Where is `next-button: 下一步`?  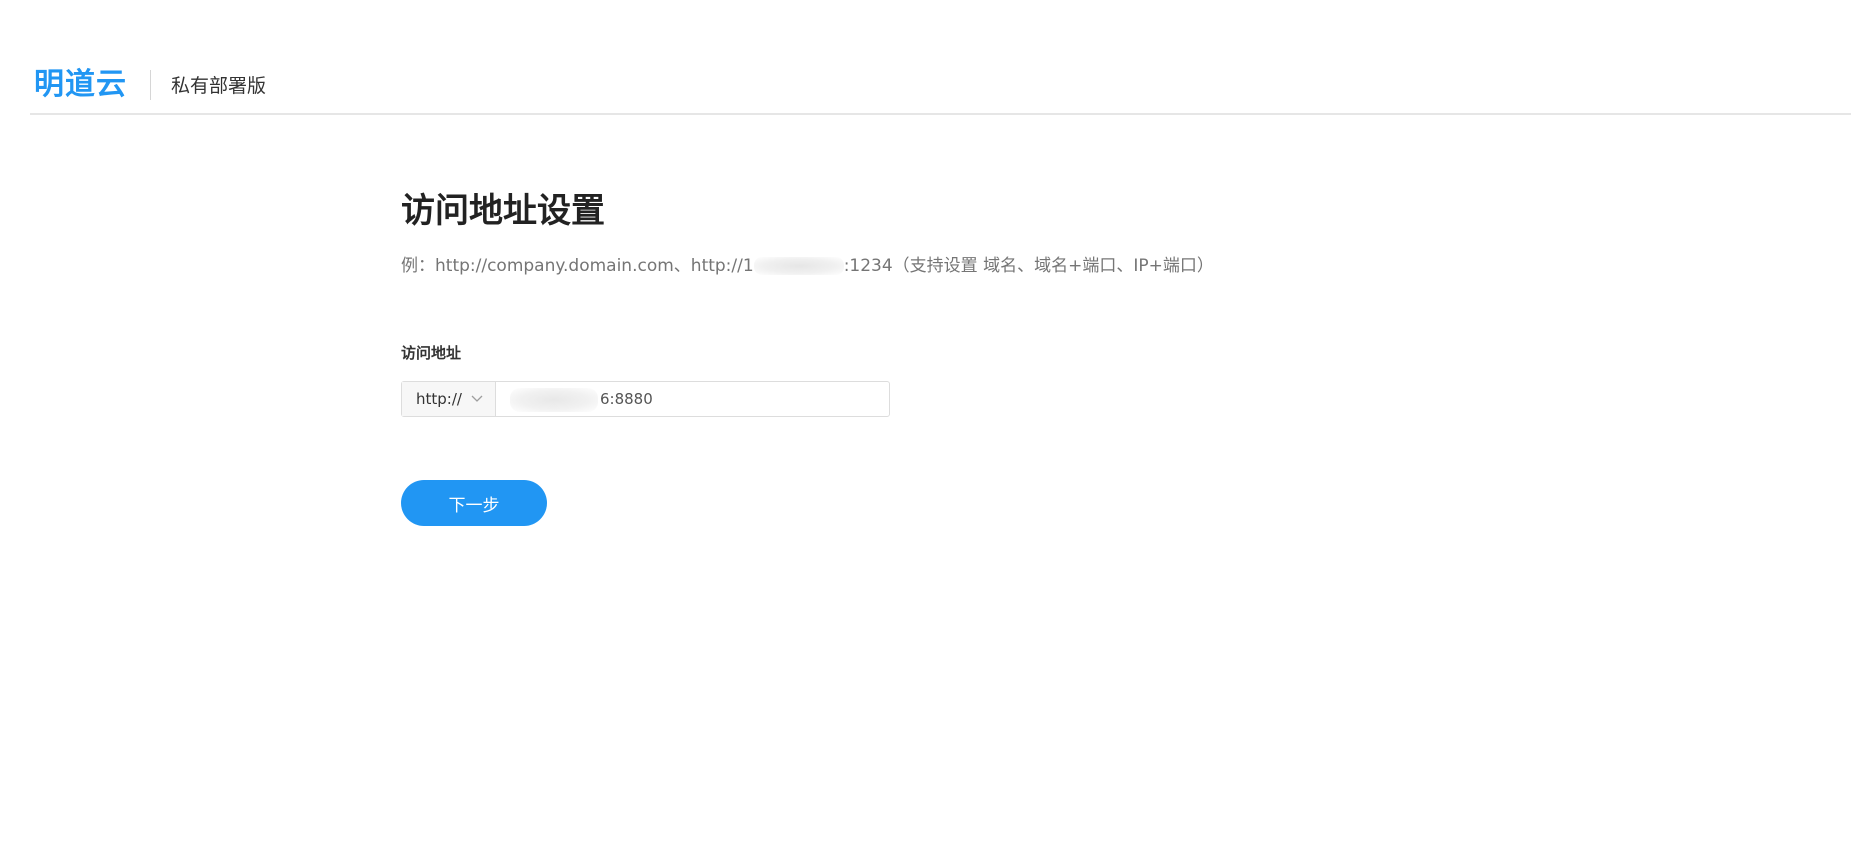
next-button: 下一步 is located at coordinates (474, 503).